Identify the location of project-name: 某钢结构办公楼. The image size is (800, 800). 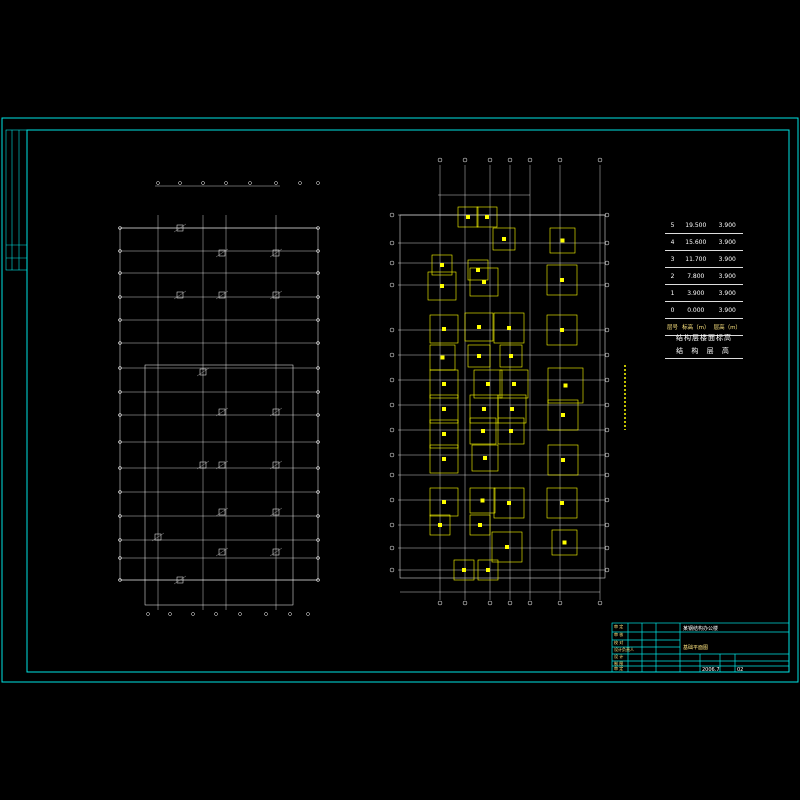
(701, 629).